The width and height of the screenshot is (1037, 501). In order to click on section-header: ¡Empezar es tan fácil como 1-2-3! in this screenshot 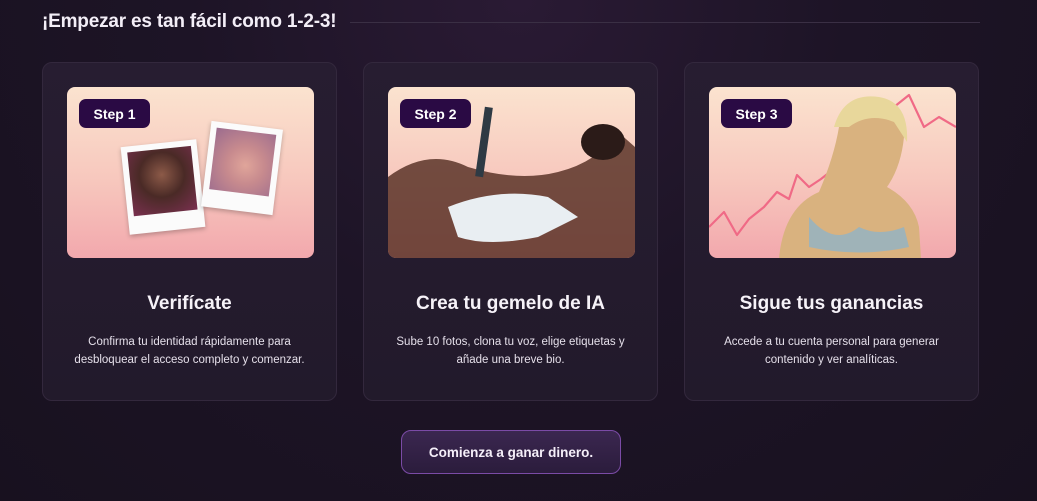, I will do `click(511, 22)`.